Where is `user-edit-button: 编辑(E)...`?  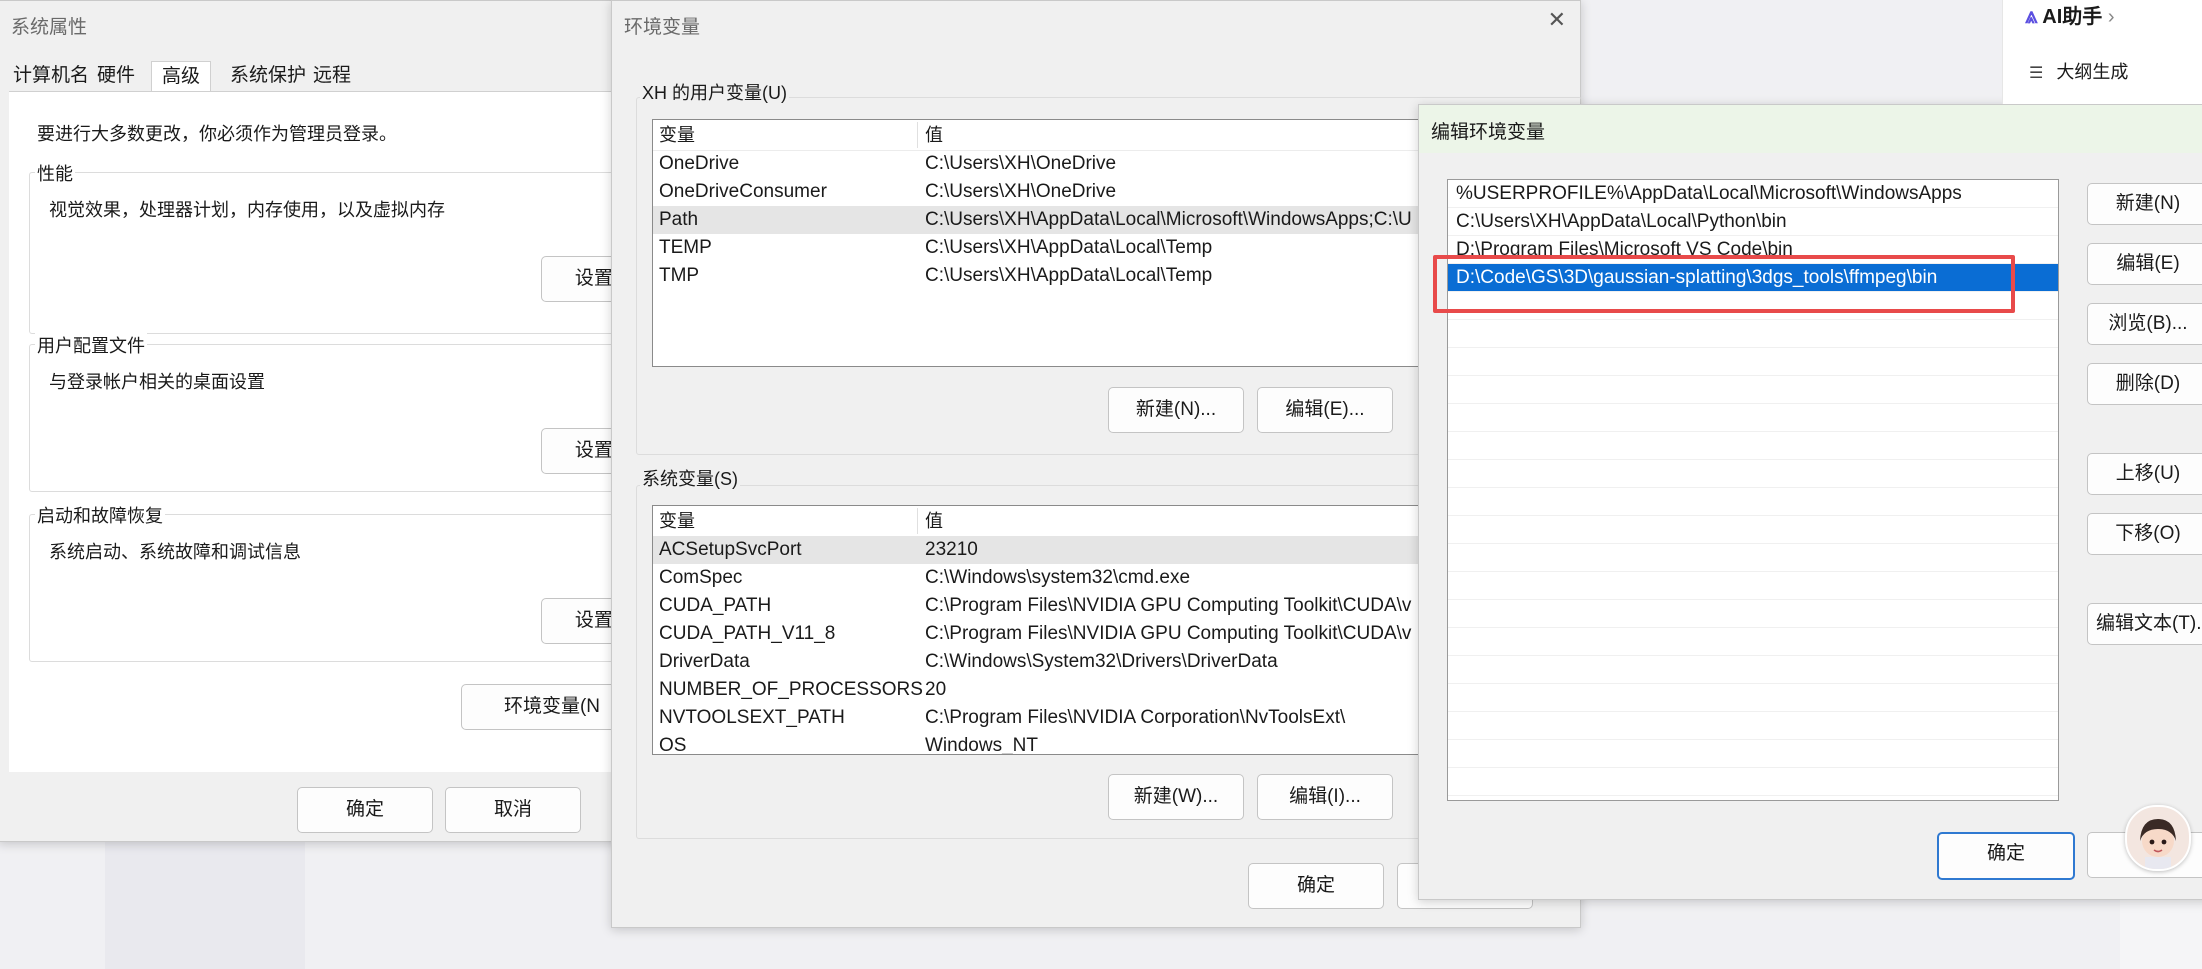
user-edit-button: 编辑(E)... is located at coordinates (1325, 410).